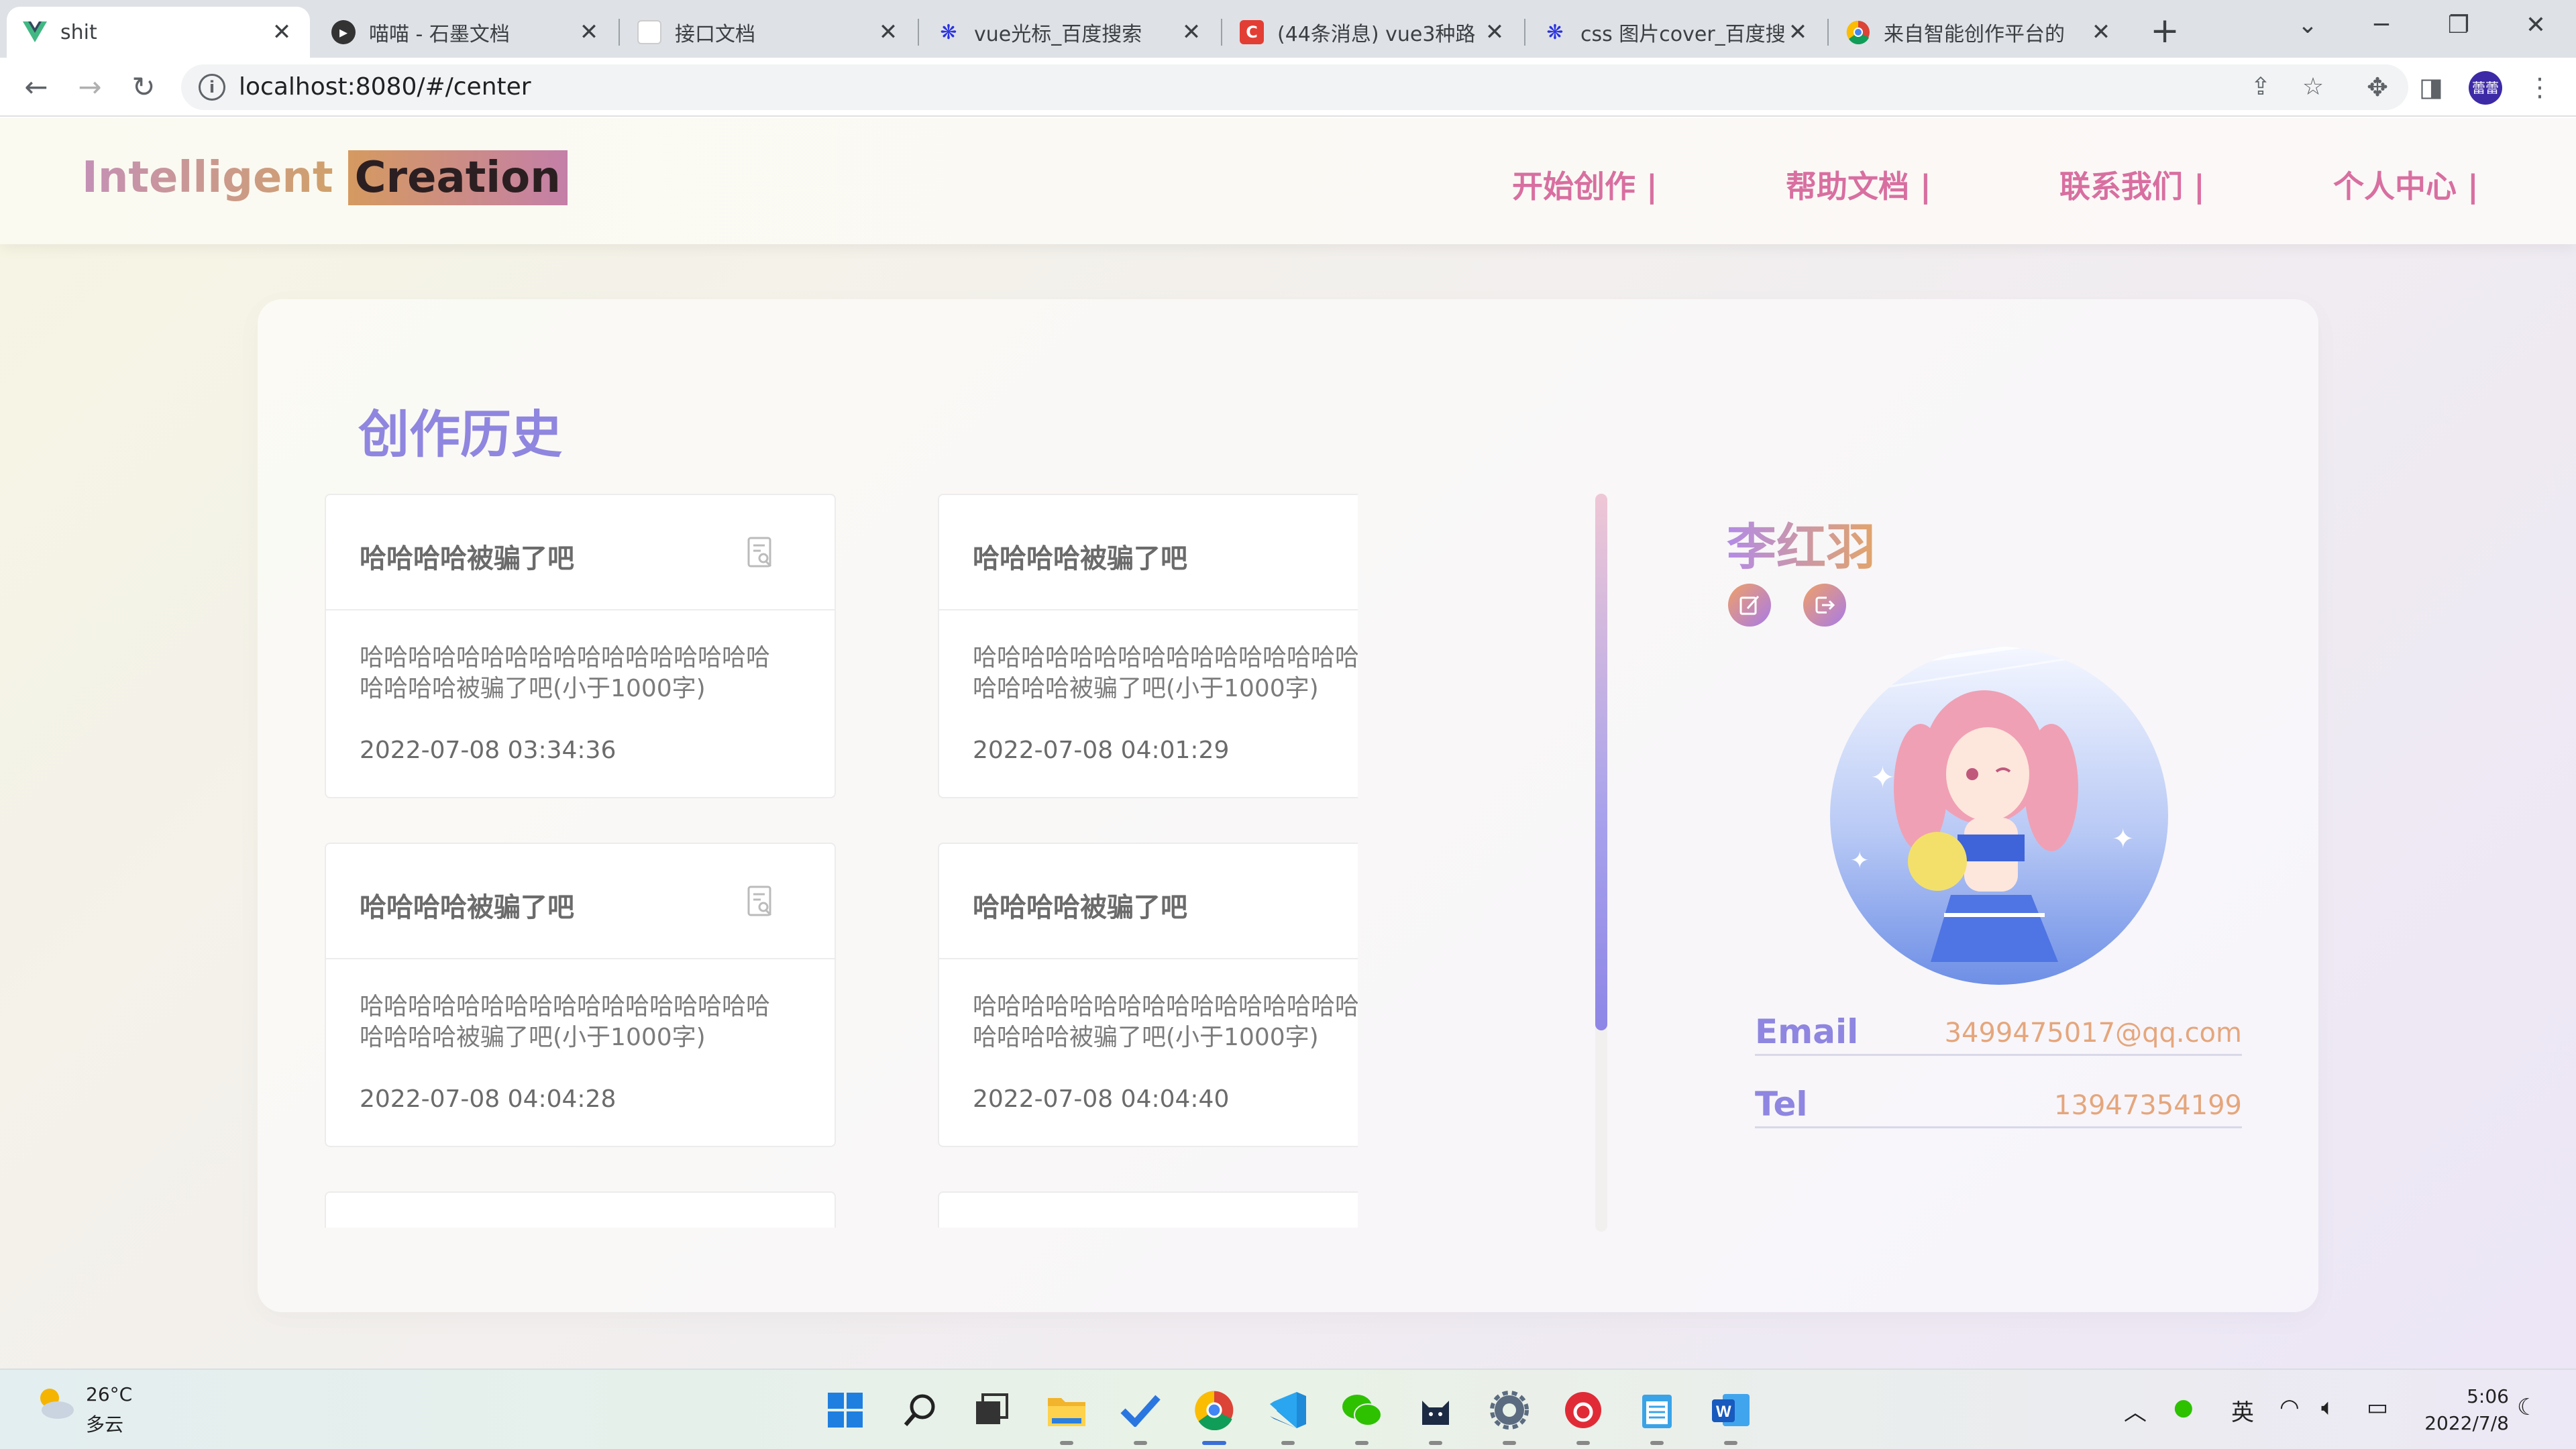 The height and width of the screenshot is (1449, 2576). Describe the element at coordinates (1683, 34) in the screenshot. I see `tab-label: css 图片cover_百度搜` at that location.